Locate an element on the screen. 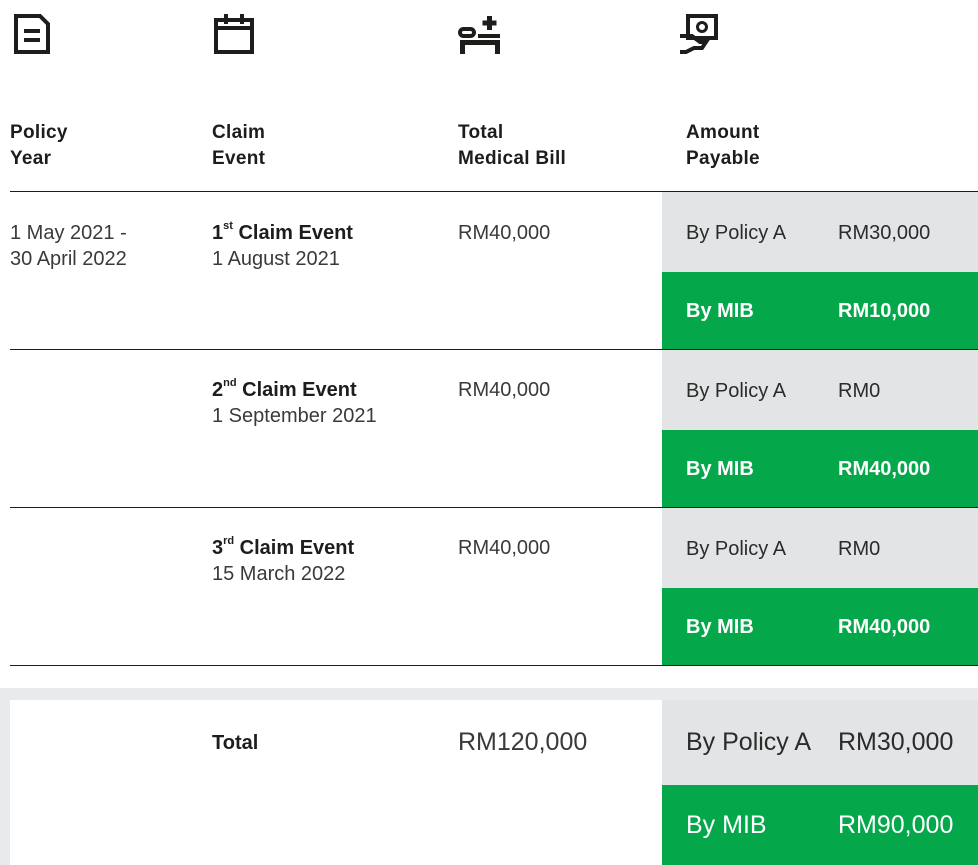 The image size is (978, 865). row3-claim-event: 3rd Claim Event 15 March 2022 is located at coordinates (283, 561).